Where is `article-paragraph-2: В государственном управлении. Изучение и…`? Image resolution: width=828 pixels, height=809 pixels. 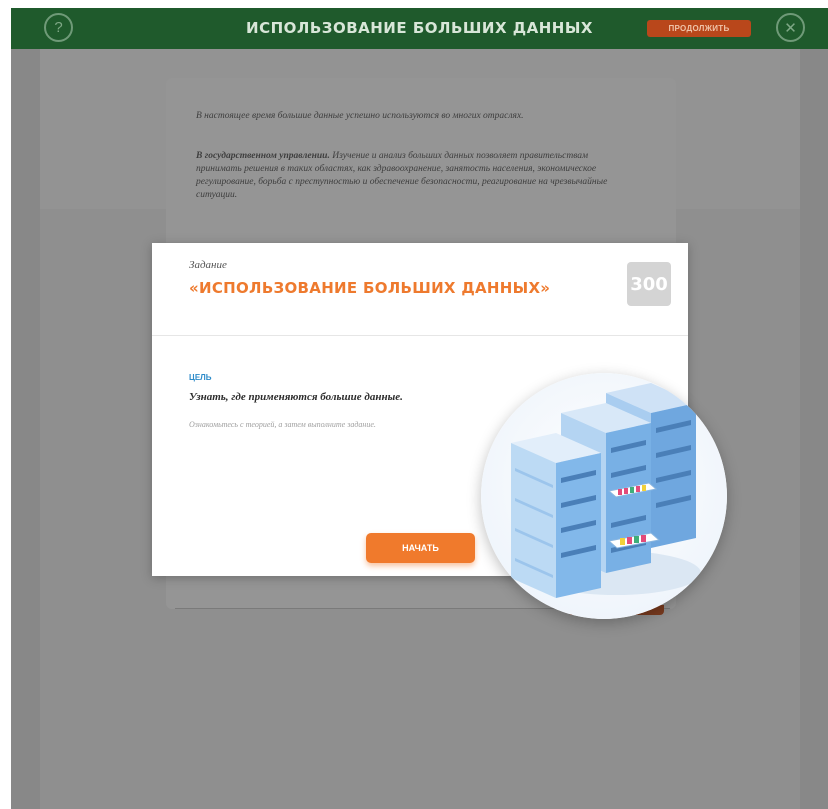
article-paragraph-2: В государственном управлении. Изучение и… is located at coordinates (416, 176).